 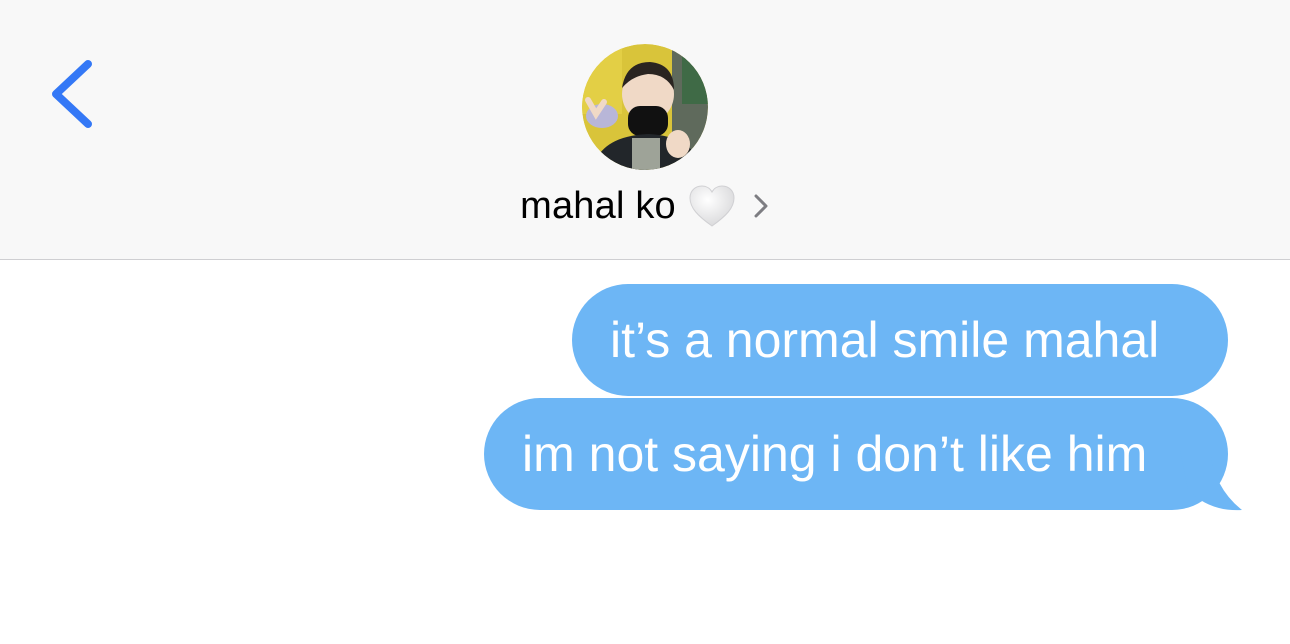 I want to click on contact-name: mahal ko, so click(x=598, y=205).